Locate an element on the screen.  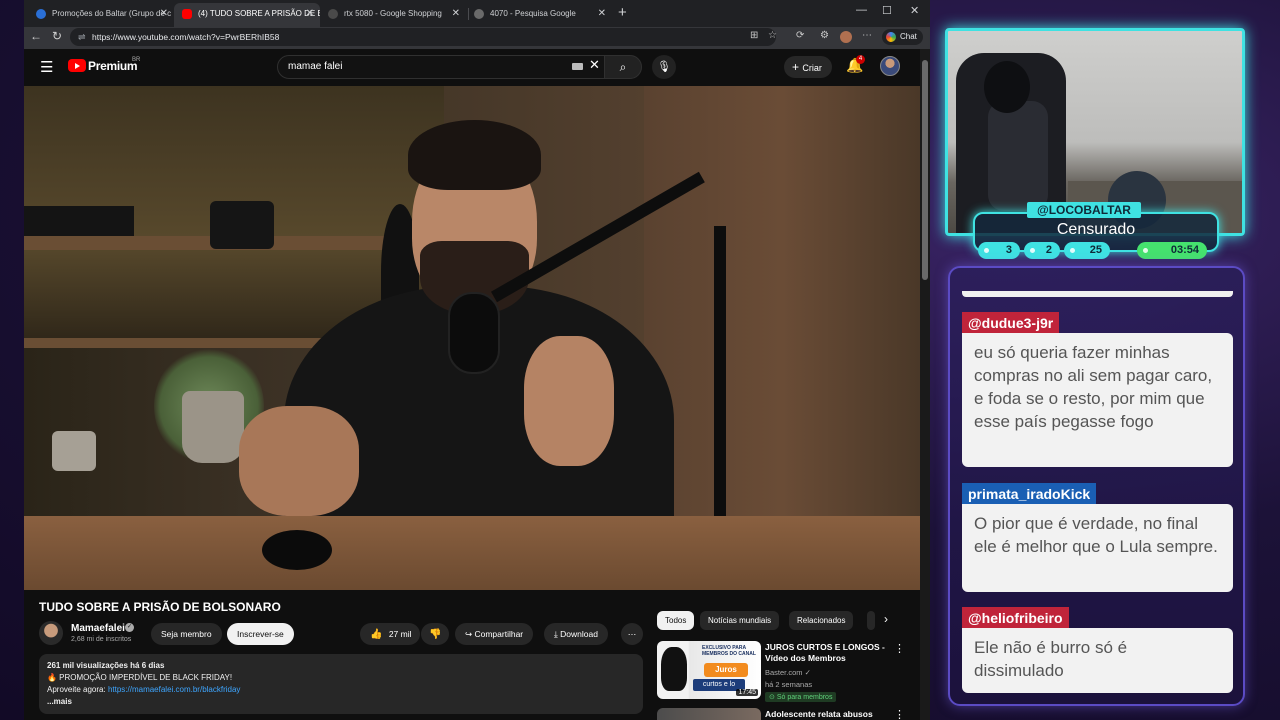
recommendation-channel: Baster.com ✓ is located at coordinates (788, 672).